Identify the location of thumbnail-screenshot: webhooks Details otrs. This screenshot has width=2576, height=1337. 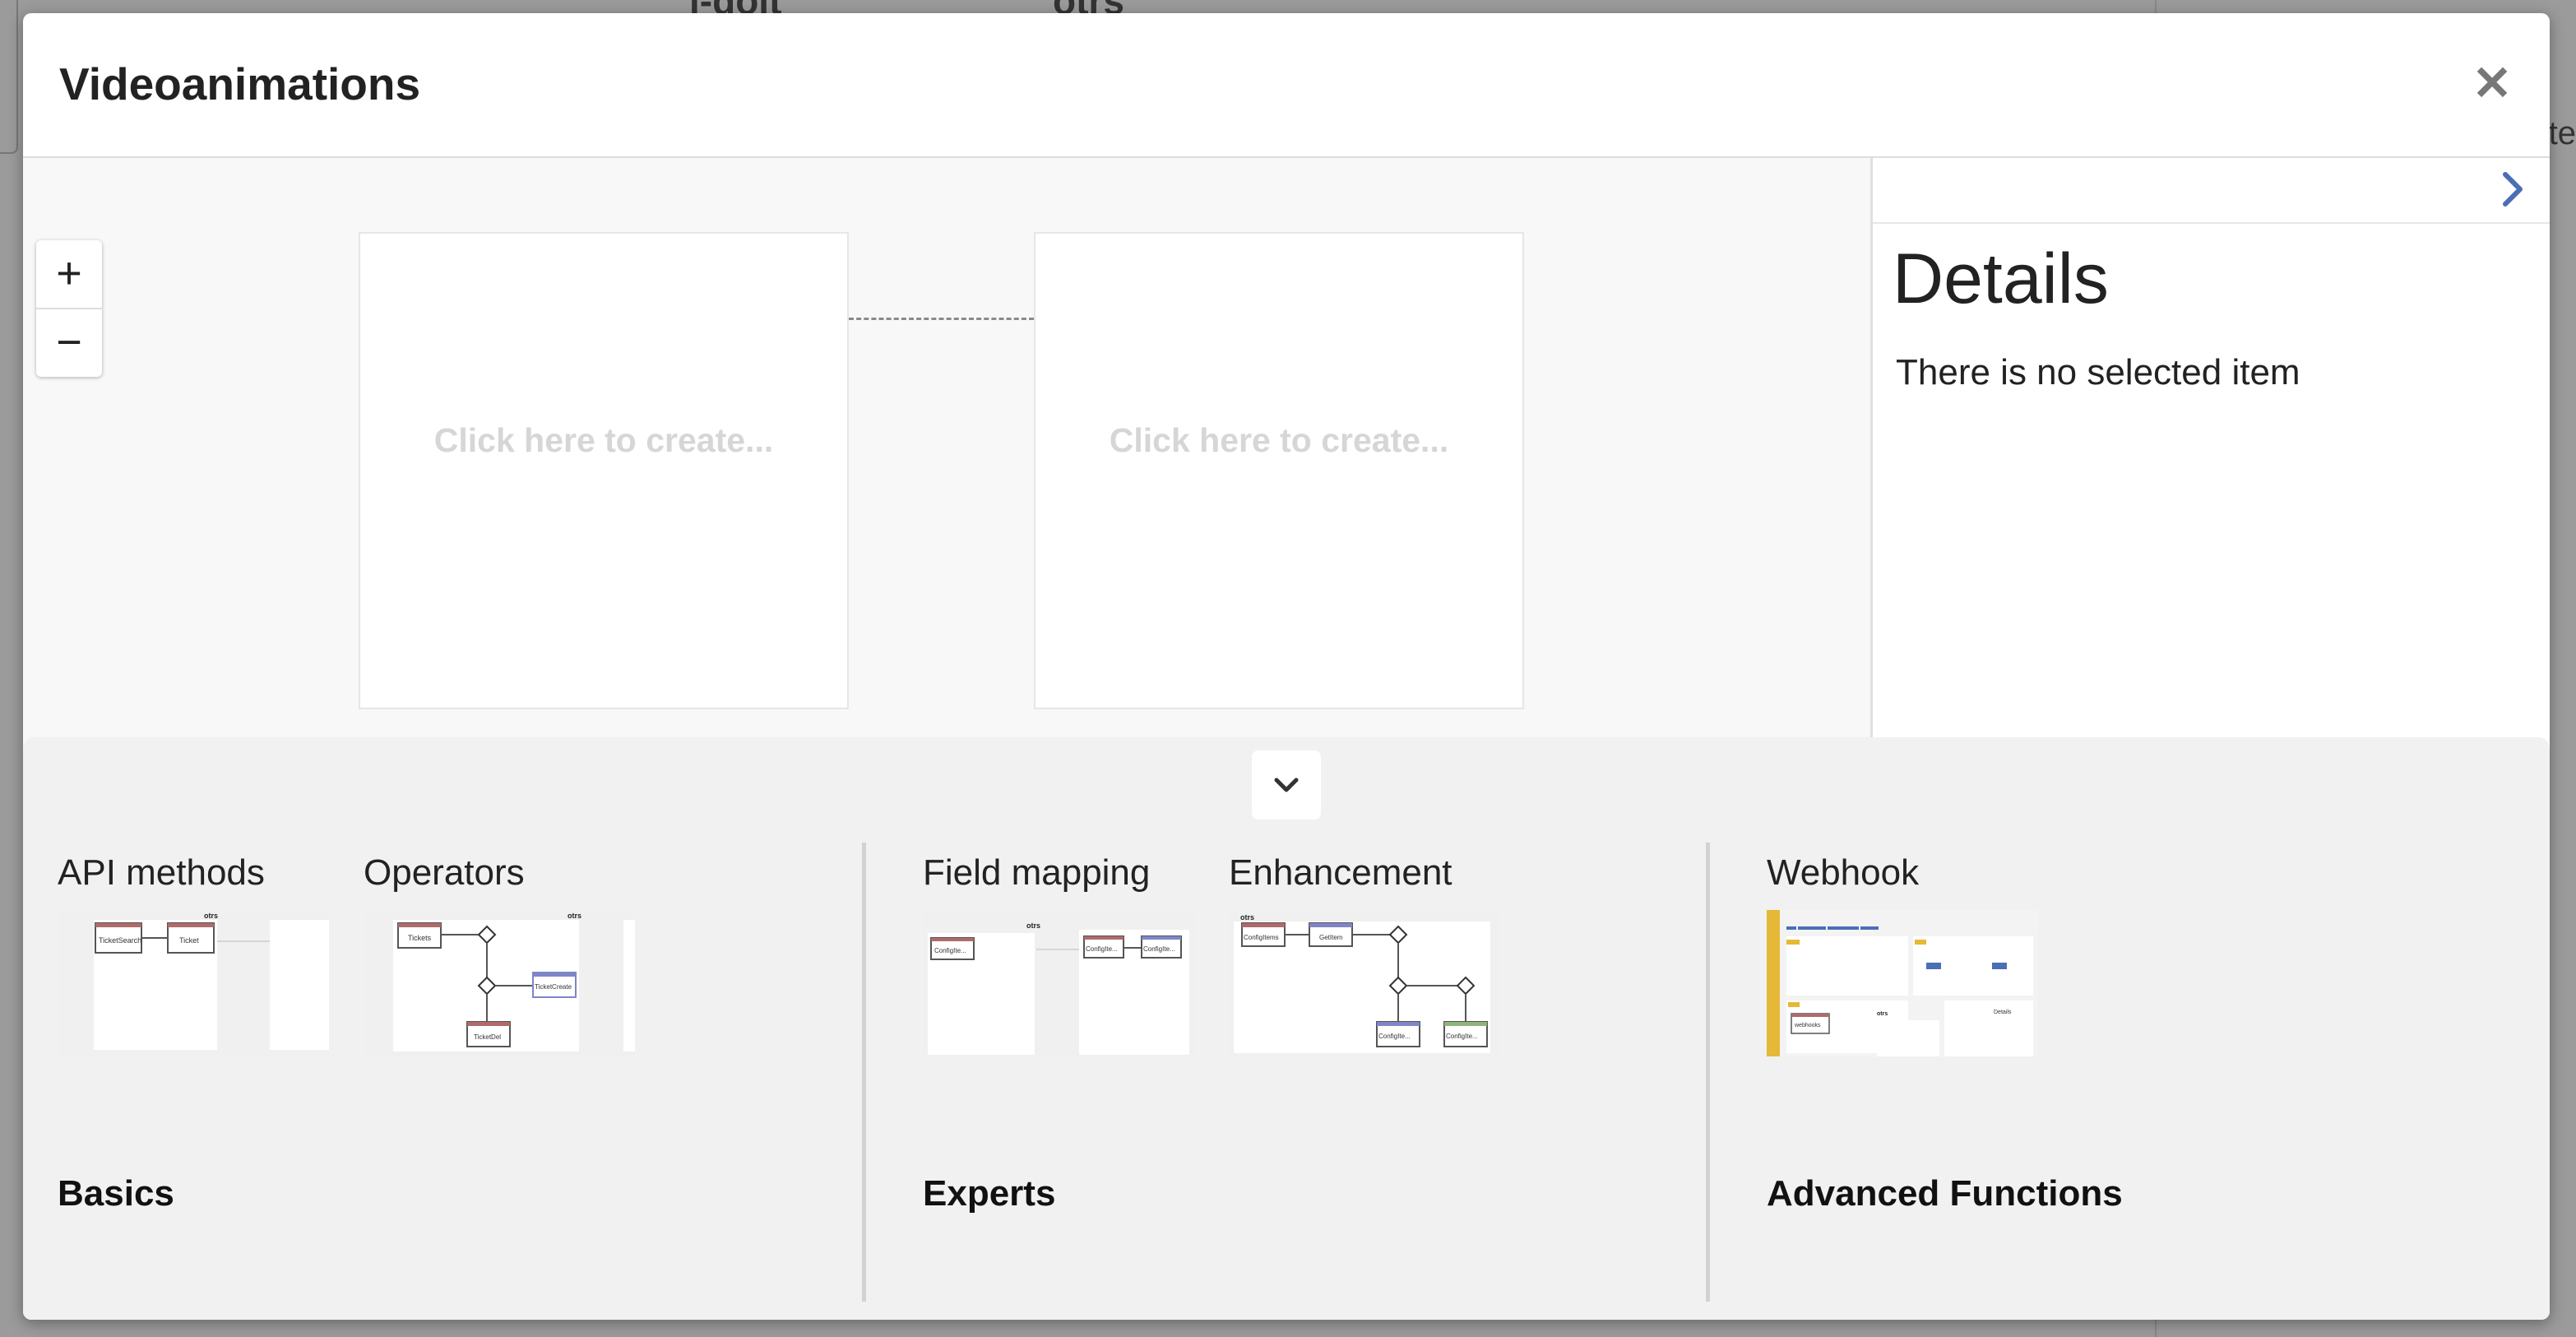
(1902, 983).